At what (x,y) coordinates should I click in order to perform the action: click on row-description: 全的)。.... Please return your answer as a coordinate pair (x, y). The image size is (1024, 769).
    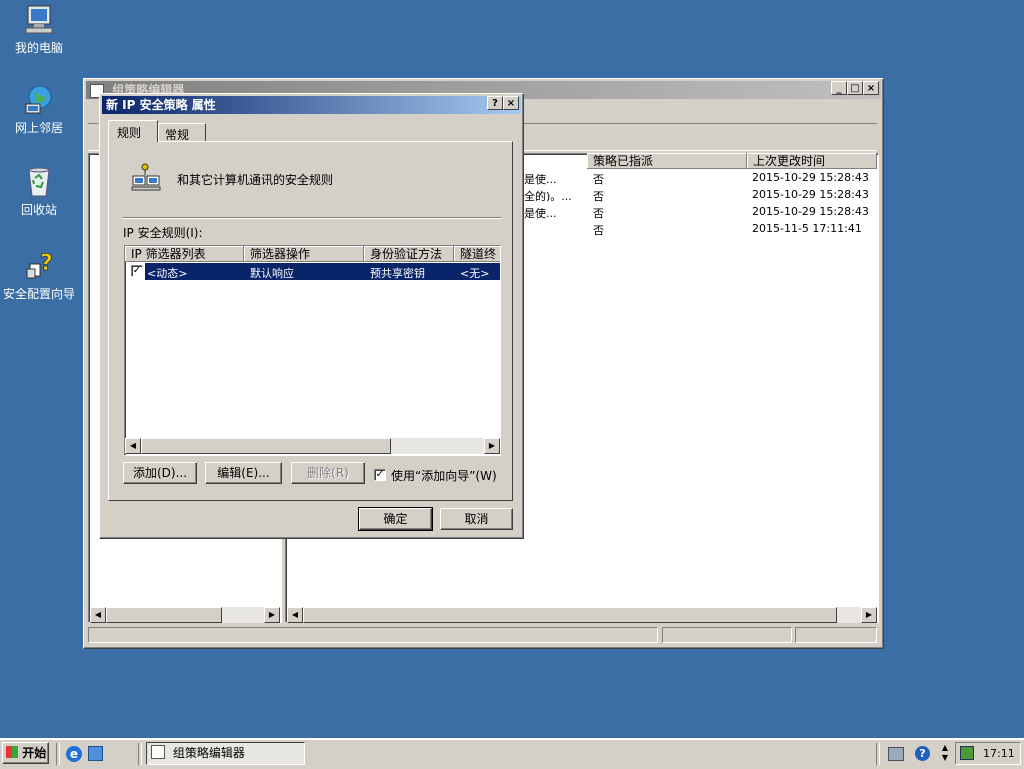
    Looking at the image, I should click on (548, 196).